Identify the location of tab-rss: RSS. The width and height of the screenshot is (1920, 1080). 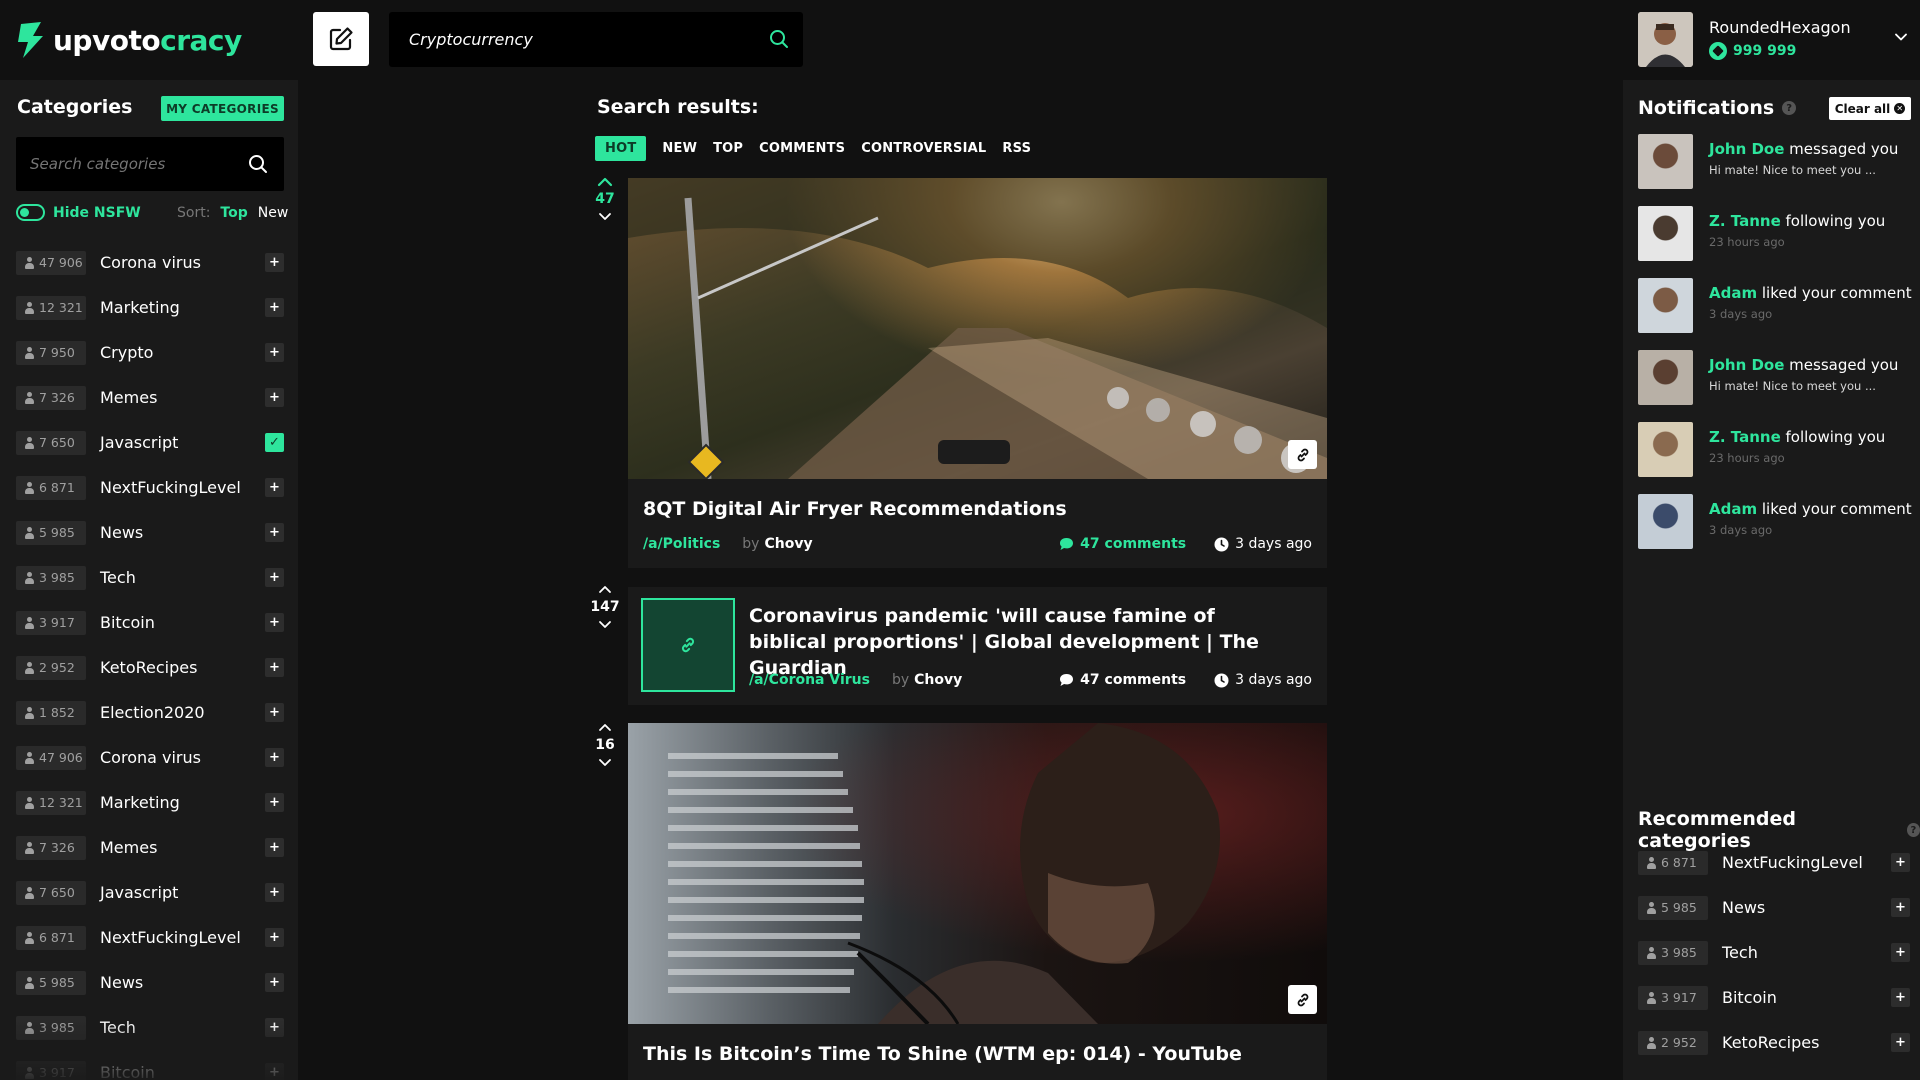
(1016, 148).